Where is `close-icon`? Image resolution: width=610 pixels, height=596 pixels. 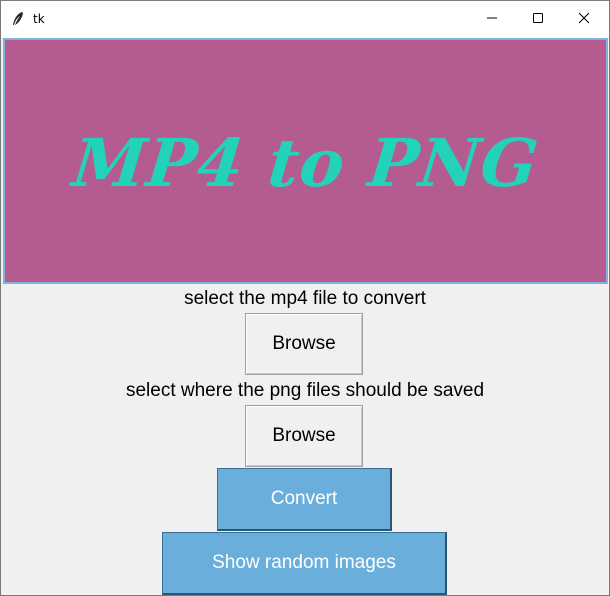
close-icon is located at coordinates (584, 20).